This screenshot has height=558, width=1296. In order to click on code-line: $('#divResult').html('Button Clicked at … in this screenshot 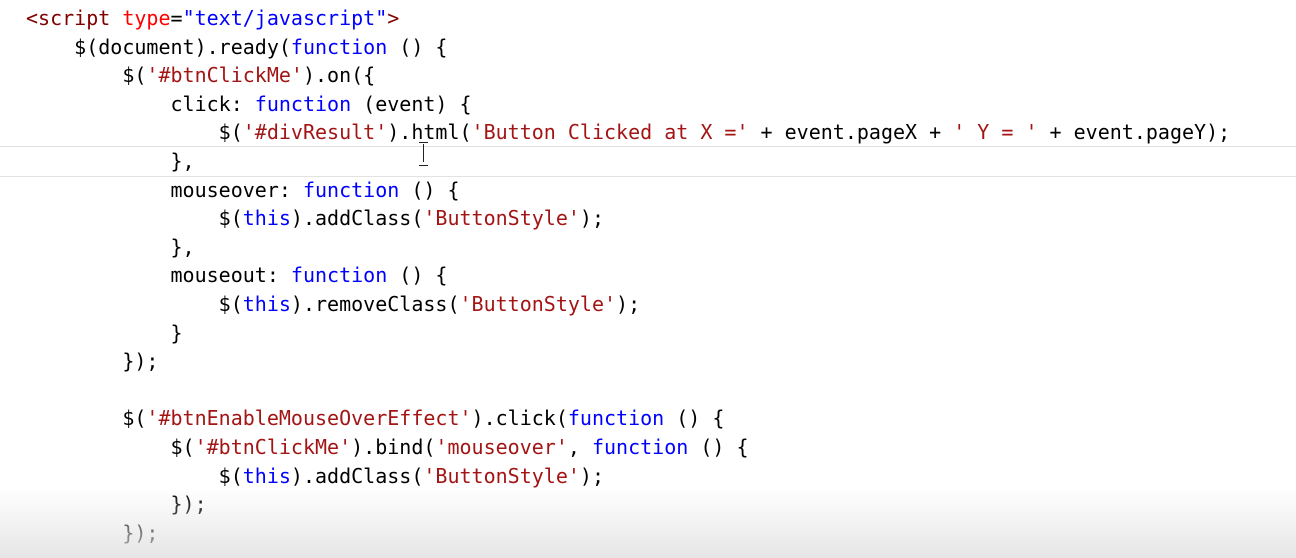, I will do `click(661, 132)`.